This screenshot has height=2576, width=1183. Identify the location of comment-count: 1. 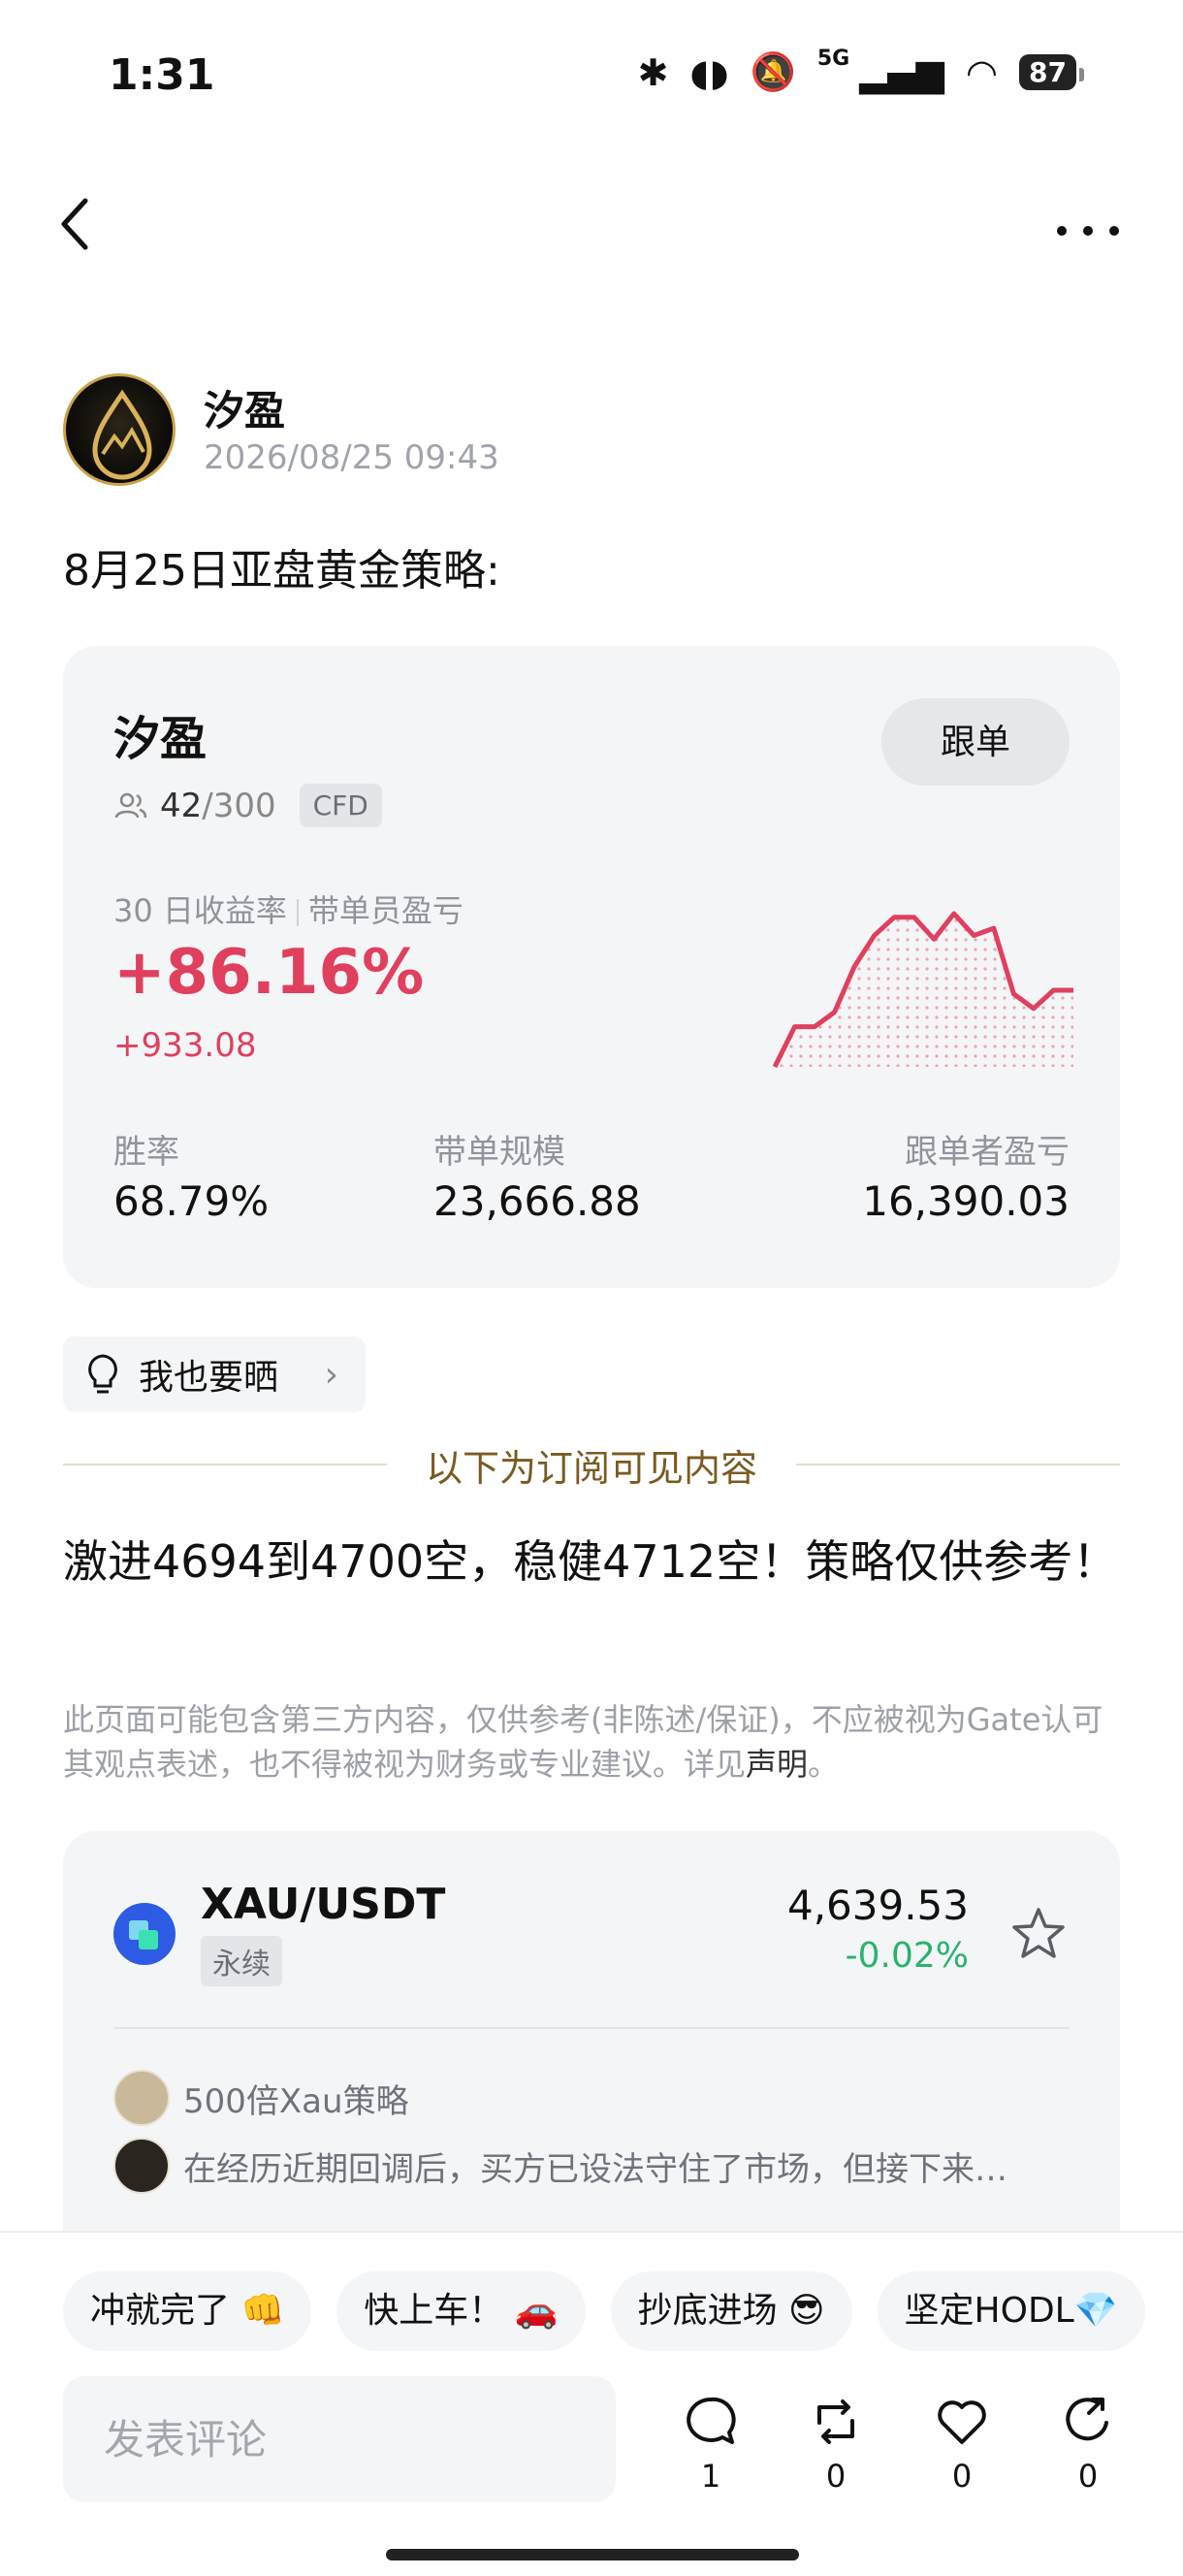
(710, 2476).